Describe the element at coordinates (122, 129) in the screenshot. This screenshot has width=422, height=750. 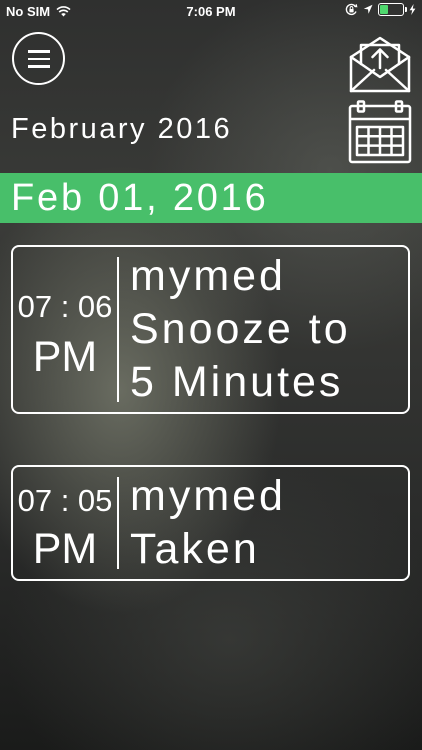
I see `month-title: February 2016` at that location.